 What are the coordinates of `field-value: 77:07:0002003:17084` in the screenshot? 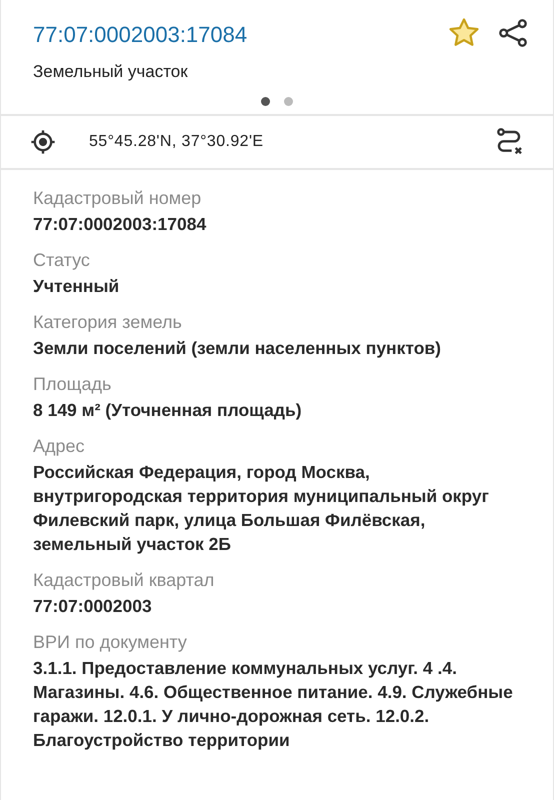 It's located at (120, 224).